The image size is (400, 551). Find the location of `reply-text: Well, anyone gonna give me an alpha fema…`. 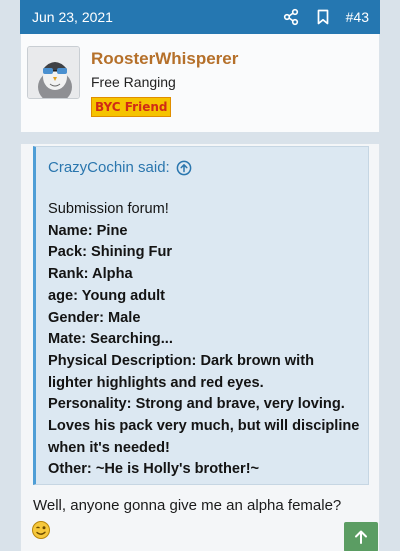

reply-text: Well, anyone gonna give me an alpha fema… is located at coordinates (187, 505).